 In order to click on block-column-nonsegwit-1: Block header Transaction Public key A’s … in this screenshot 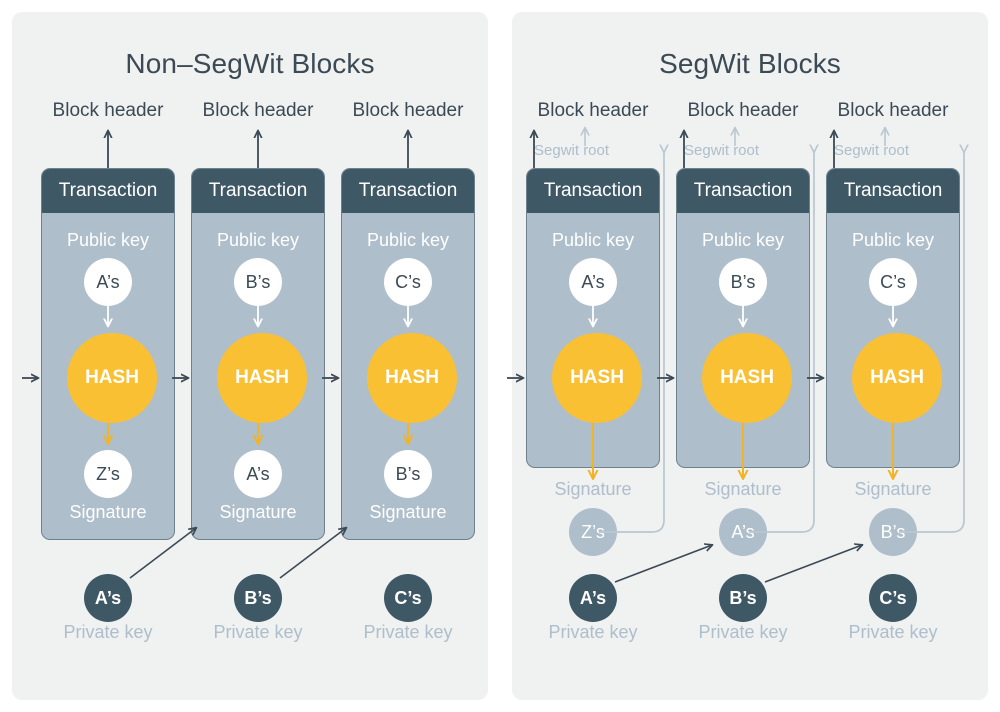, I will do `click(108, 344)`.